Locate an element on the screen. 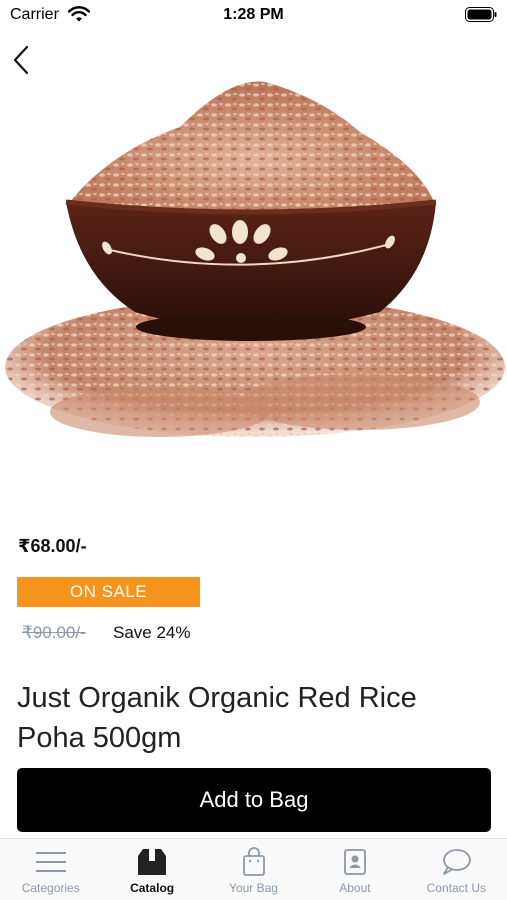 Image resolution: width=507 pixels, height=900 pixels. tab-about: About is located at coordinates (354, 869).